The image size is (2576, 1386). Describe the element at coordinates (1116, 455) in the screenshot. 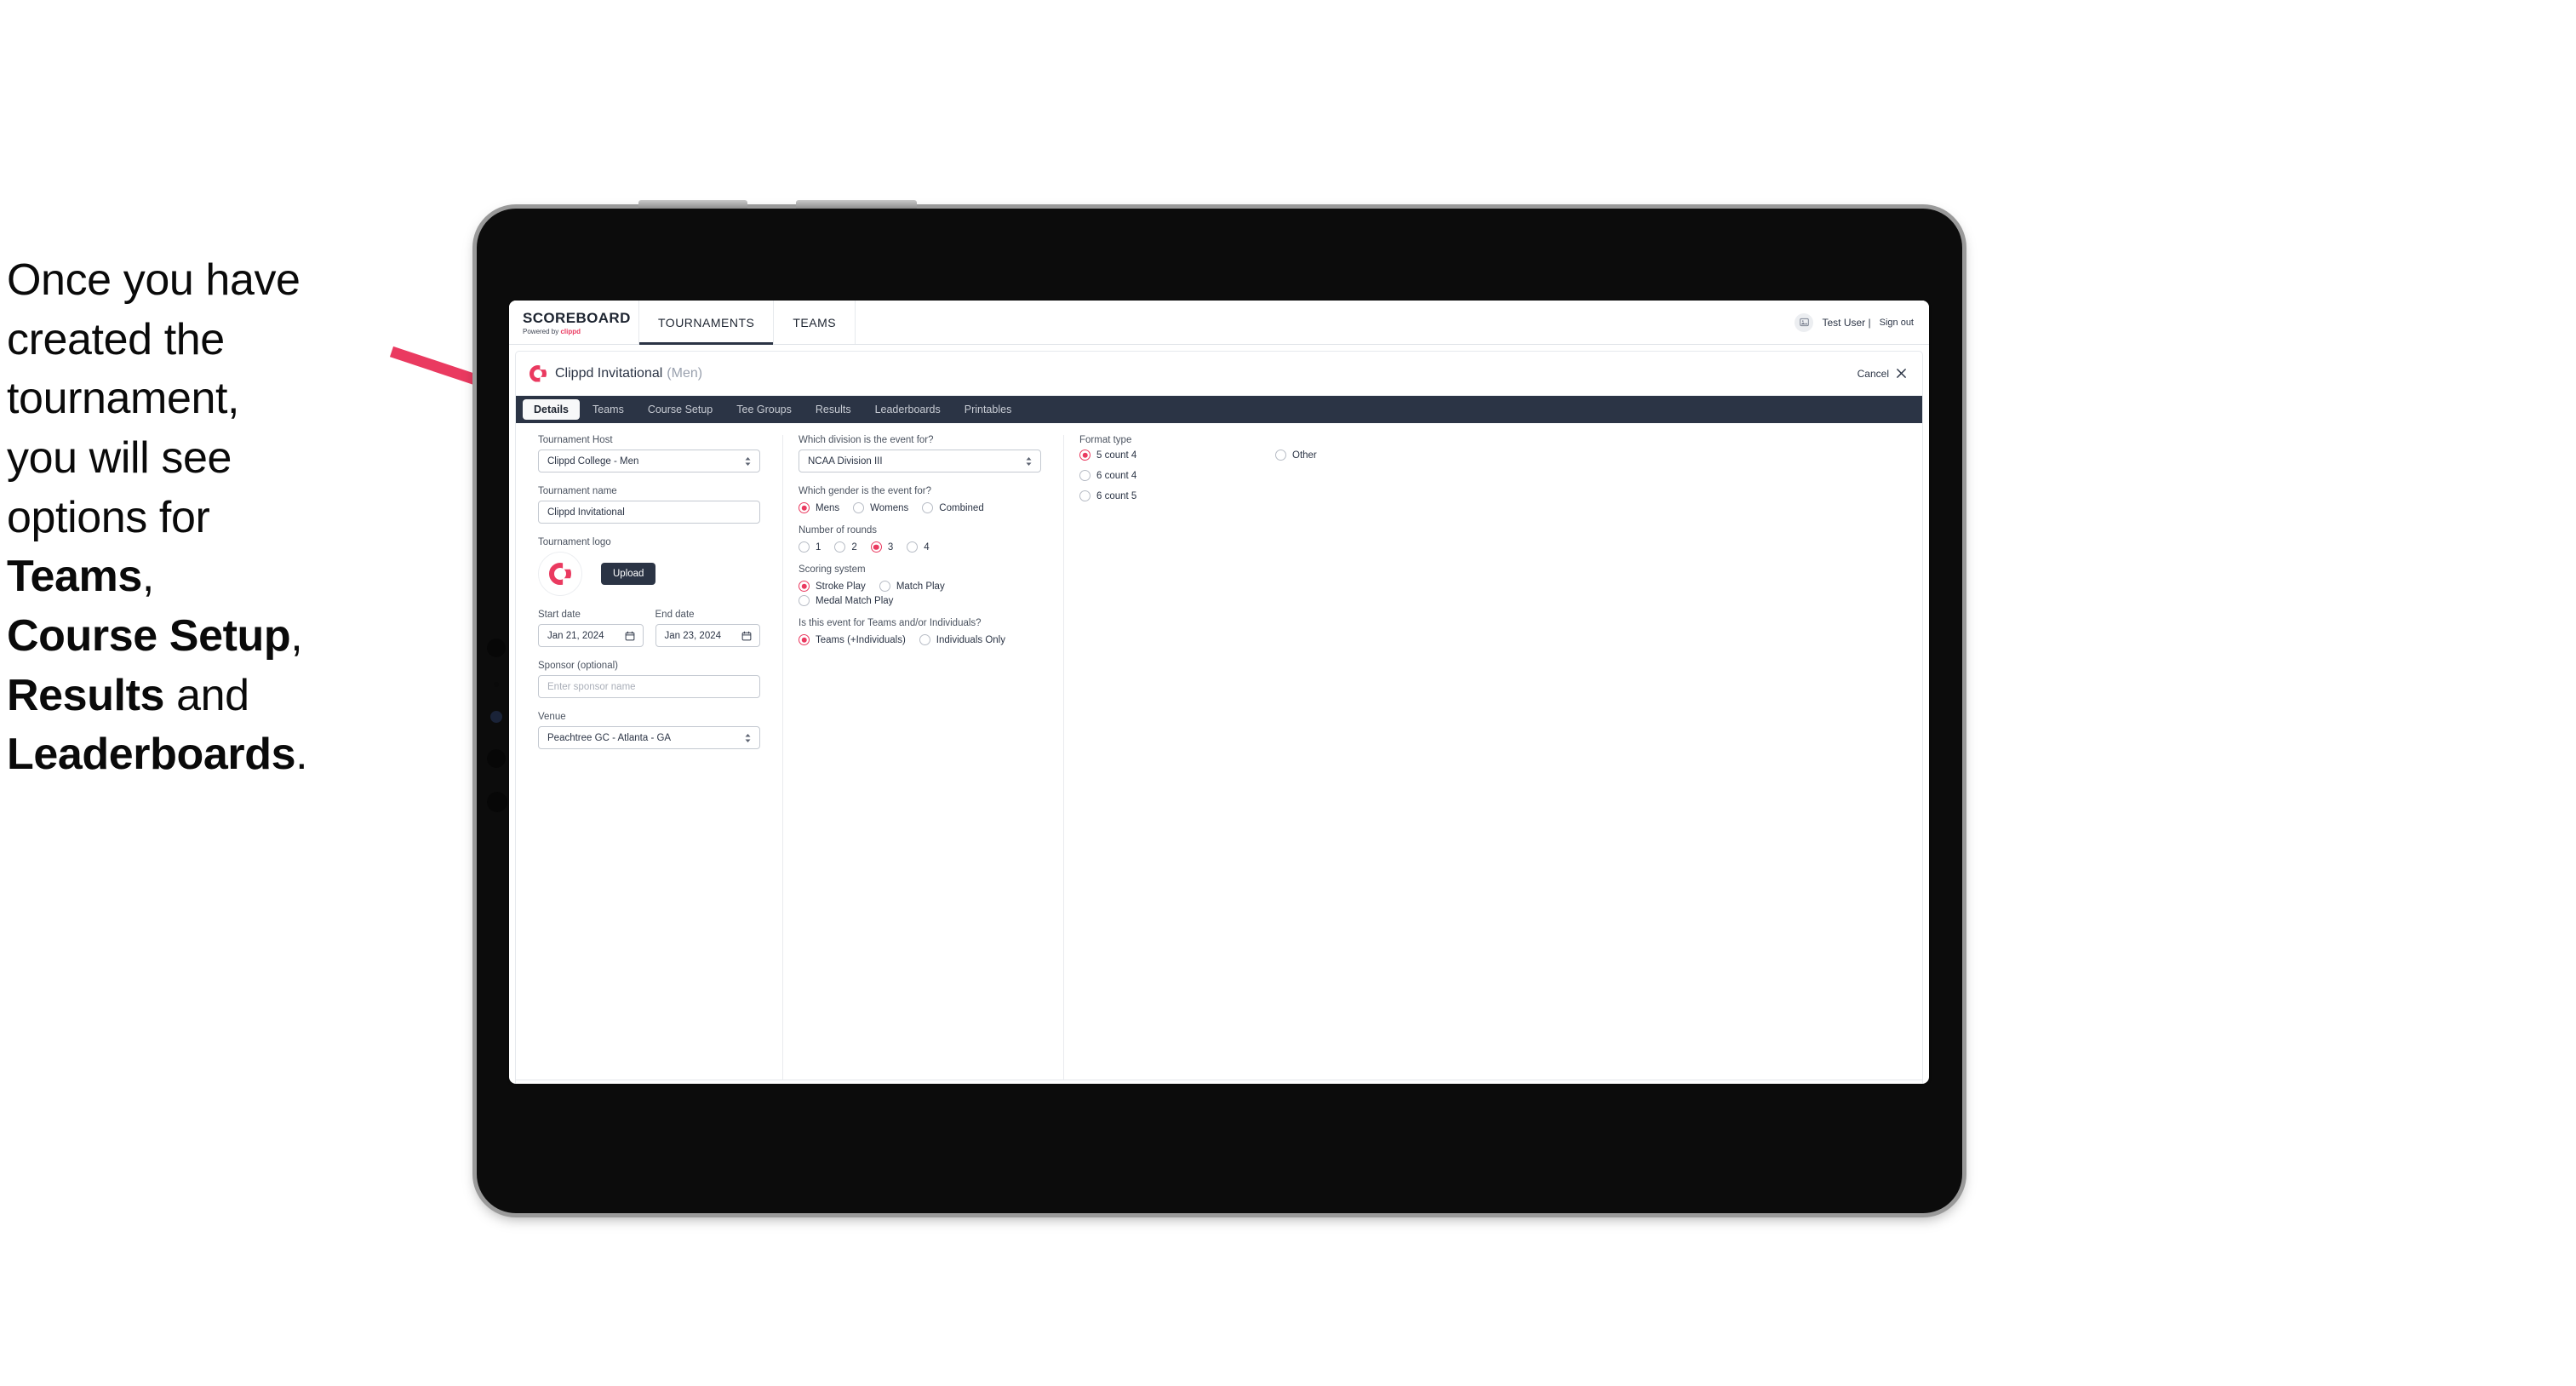

I see `format-option-5-count-4-label: 5 count 4` at that location.